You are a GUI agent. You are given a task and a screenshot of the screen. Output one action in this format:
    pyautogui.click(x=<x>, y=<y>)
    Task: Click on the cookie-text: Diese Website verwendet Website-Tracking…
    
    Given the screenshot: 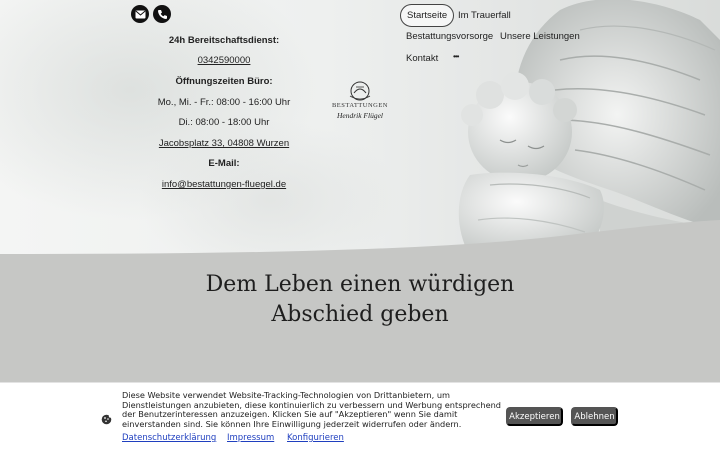 What is the action you would take?
    pyautogui.click(x=312, y=409)
    